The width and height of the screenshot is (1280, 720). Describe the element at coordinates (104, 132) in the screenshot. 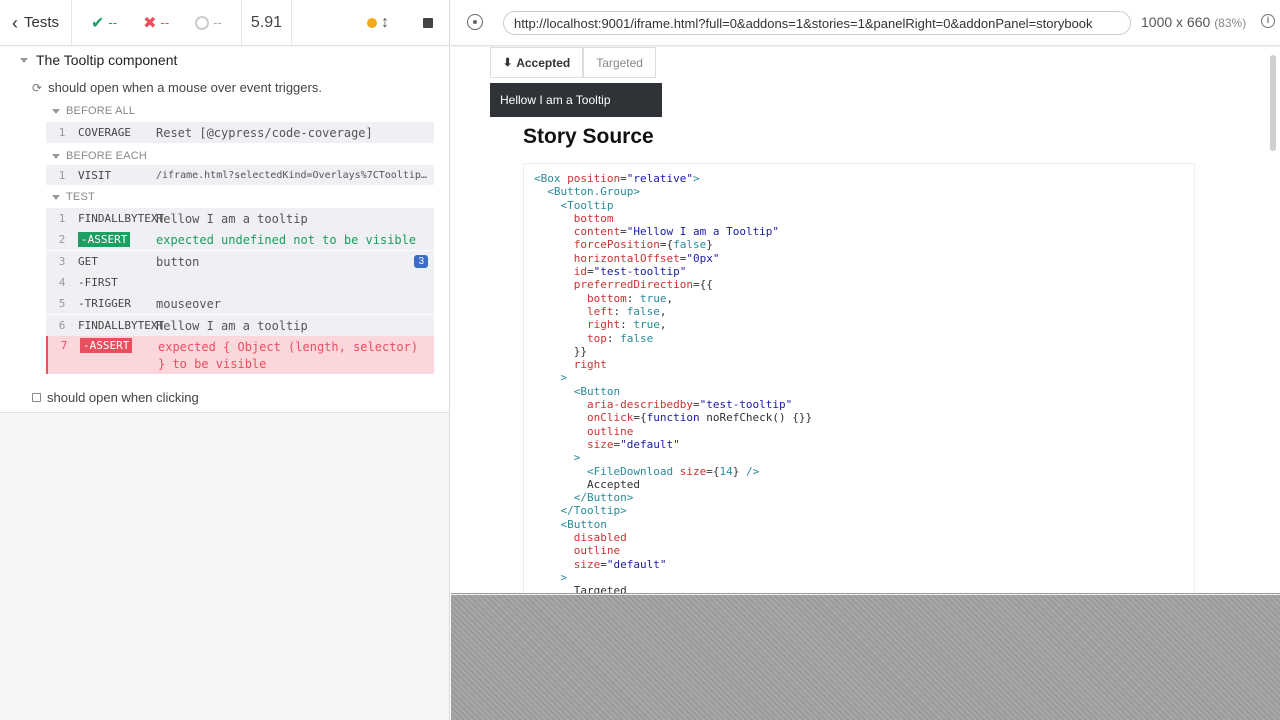

I see `cmd-name: COVERAGE` at that location.